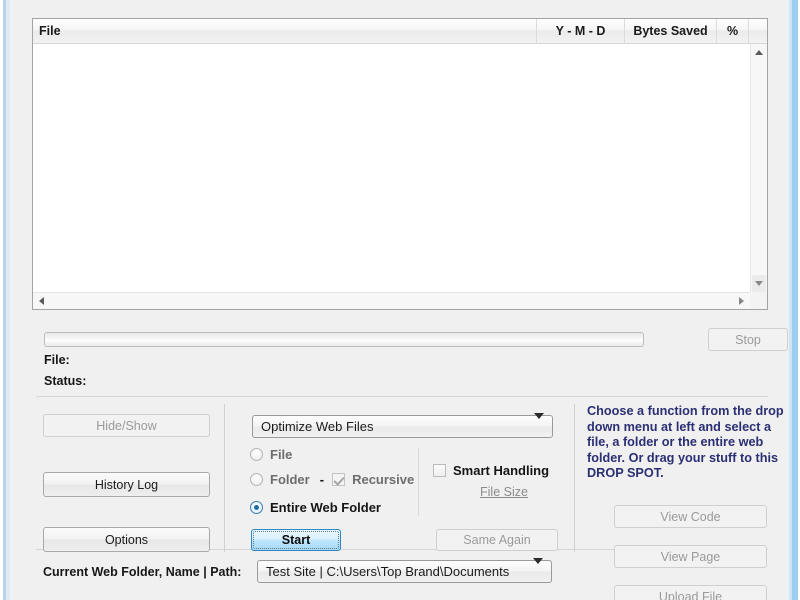  I want to click on recursive-checkbox: - Recursive, so click(367, 479).